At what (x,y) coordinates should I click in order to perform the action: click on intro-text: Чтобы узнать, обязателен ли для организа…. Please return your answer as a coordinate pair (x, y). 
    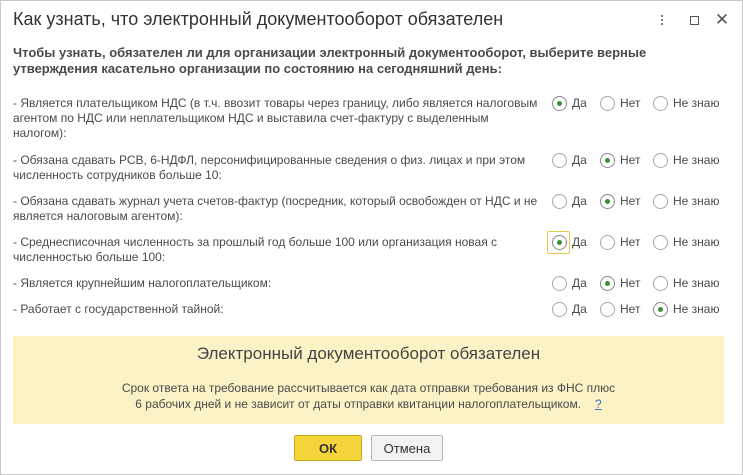
    Looking at the image, I should click on (330, 60).